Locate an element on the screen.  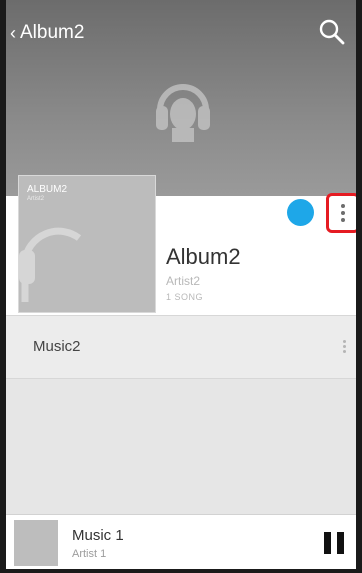
search-icon is located at coordinates (332, 32).